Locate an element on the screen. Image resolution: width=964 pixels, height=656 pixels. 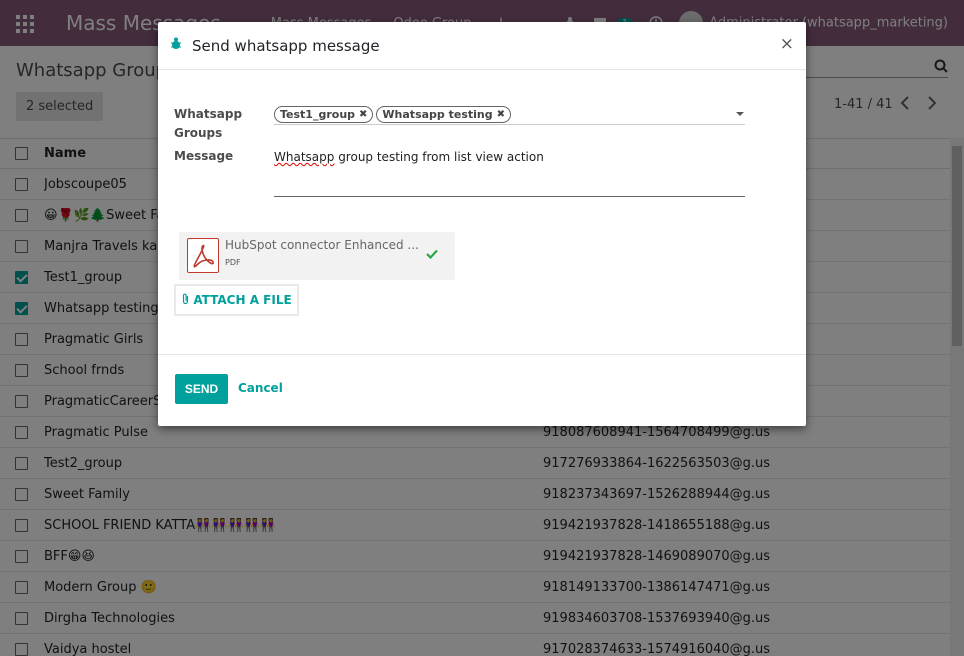
whatsapp-groups-field: Test1_group ✖ Whatsapp testing ✖ is located at coordinates (509, 114).